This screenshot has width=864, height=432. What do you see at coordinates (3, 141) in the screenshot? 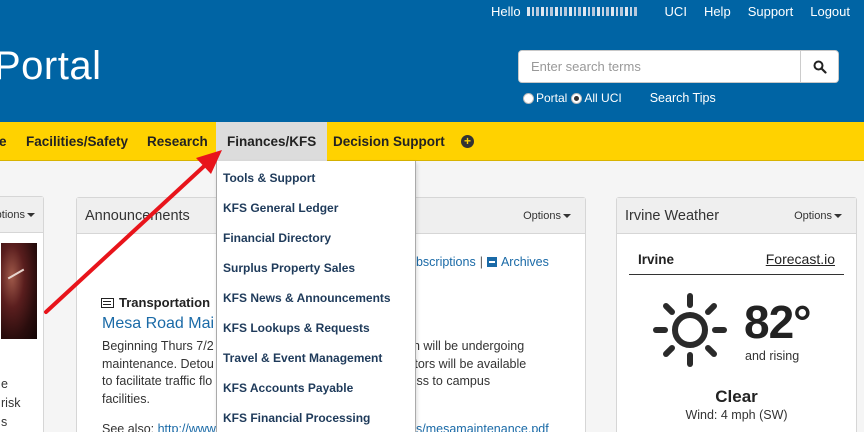
I see `nav-item-partial: e` at bounding box center [3, 141].